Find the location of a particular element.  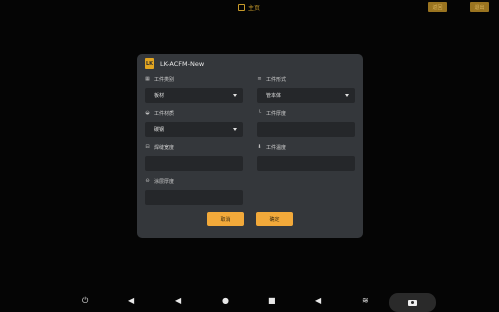

back-icon: ◀ is located at coordinates (178, 301).